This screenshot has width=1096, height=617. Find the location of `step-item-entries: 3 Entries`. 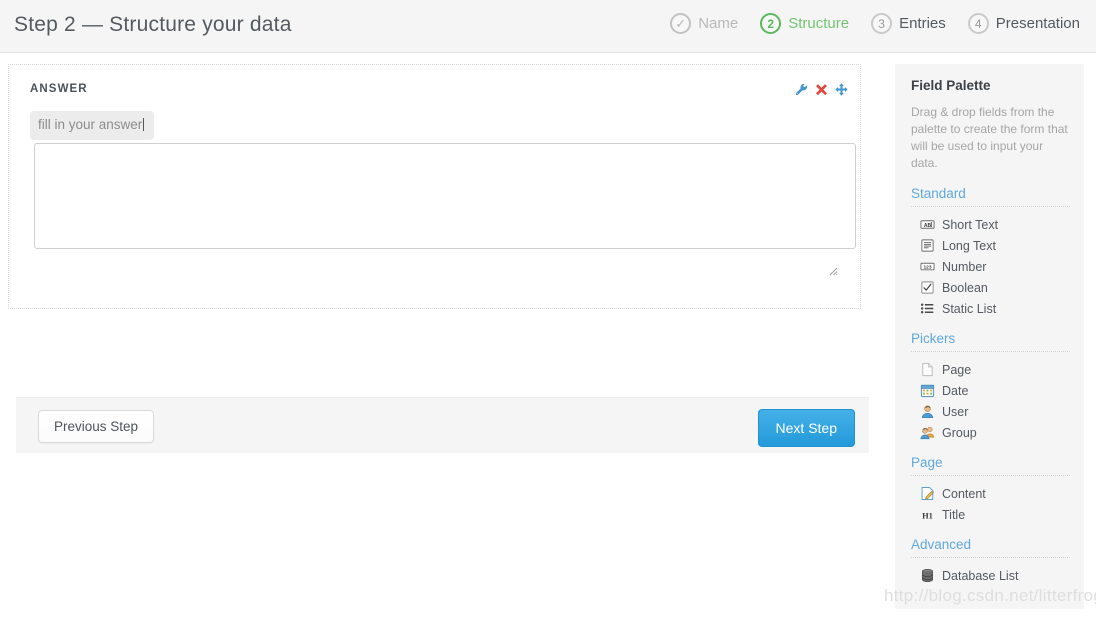

step-item-entries: 3 Entries is located at coordinates (908, 23).